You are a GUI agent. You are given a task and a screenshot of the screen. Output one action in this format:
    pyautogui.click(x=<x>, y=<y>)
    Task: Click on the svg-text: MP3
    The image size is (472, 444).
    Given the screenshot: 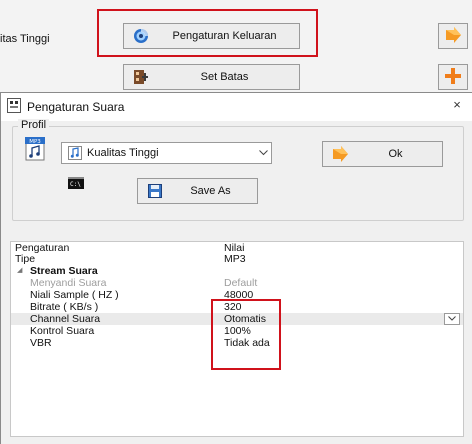 What is the action you would take?
    pyautogui.click(x=35, y=142)
    